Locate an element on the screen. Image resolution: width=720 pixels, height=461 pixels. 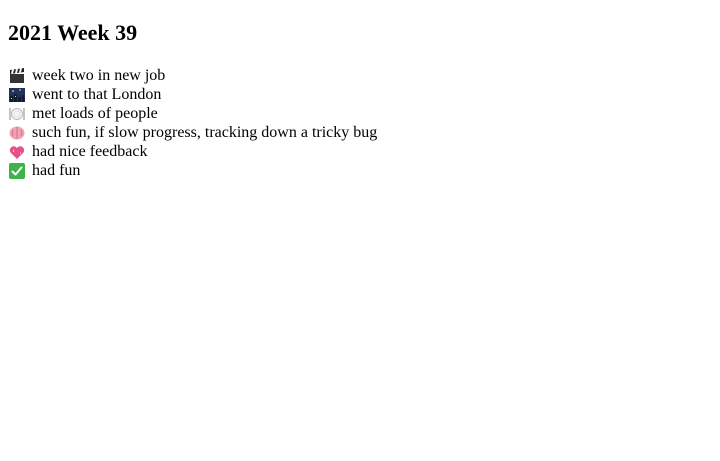
list-item: week two in new job is located at coordinates (360, 75).